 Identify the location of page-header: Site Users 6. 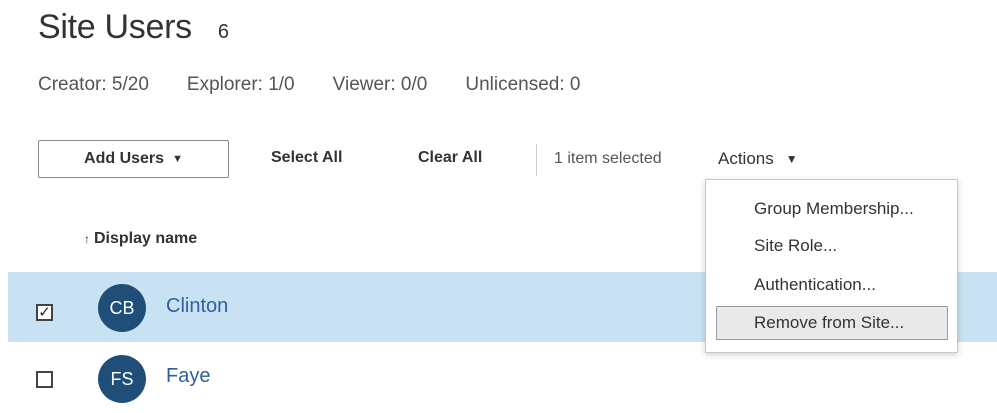
(133, 27).